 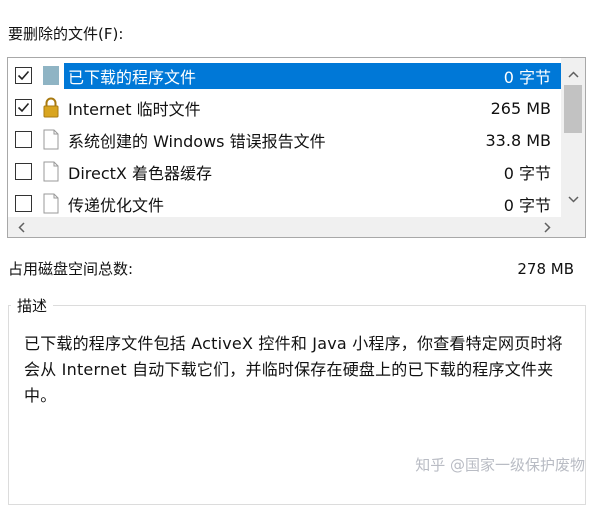 I want to click on total-space-value: 278 MB, so click(x=545, y=269).